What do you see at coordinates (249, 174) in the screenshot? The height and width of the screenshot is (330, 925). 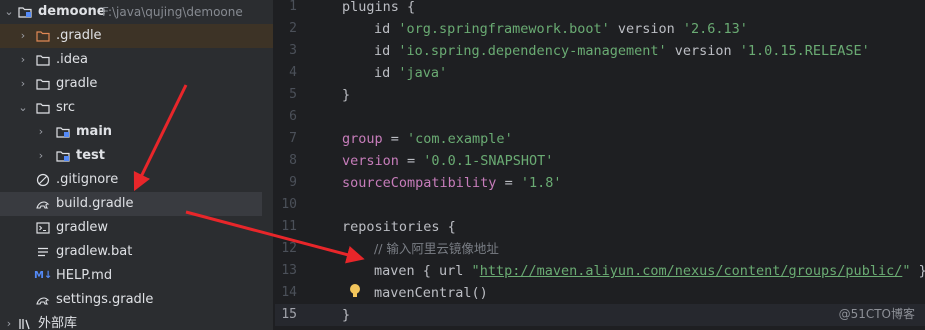 I see `annotation-arrows` at bounding box center [249, 174].